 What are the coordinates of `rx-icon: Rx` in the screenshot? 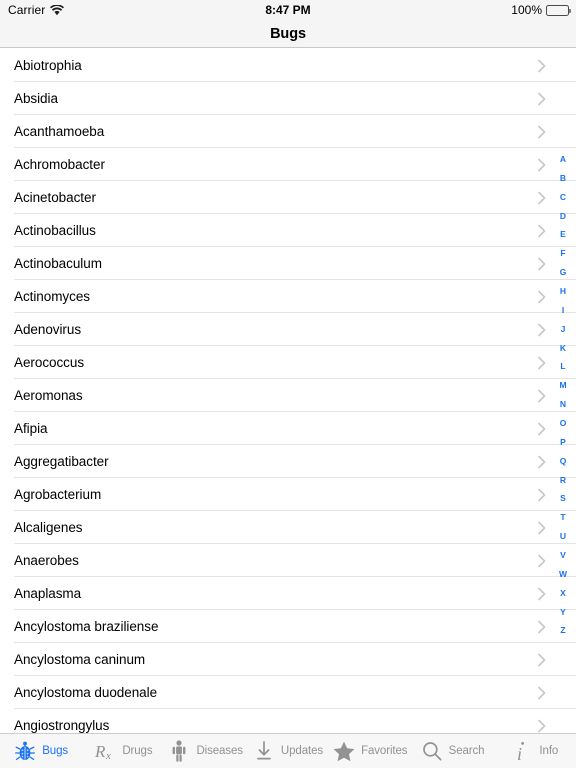 It's located at (105, 751).